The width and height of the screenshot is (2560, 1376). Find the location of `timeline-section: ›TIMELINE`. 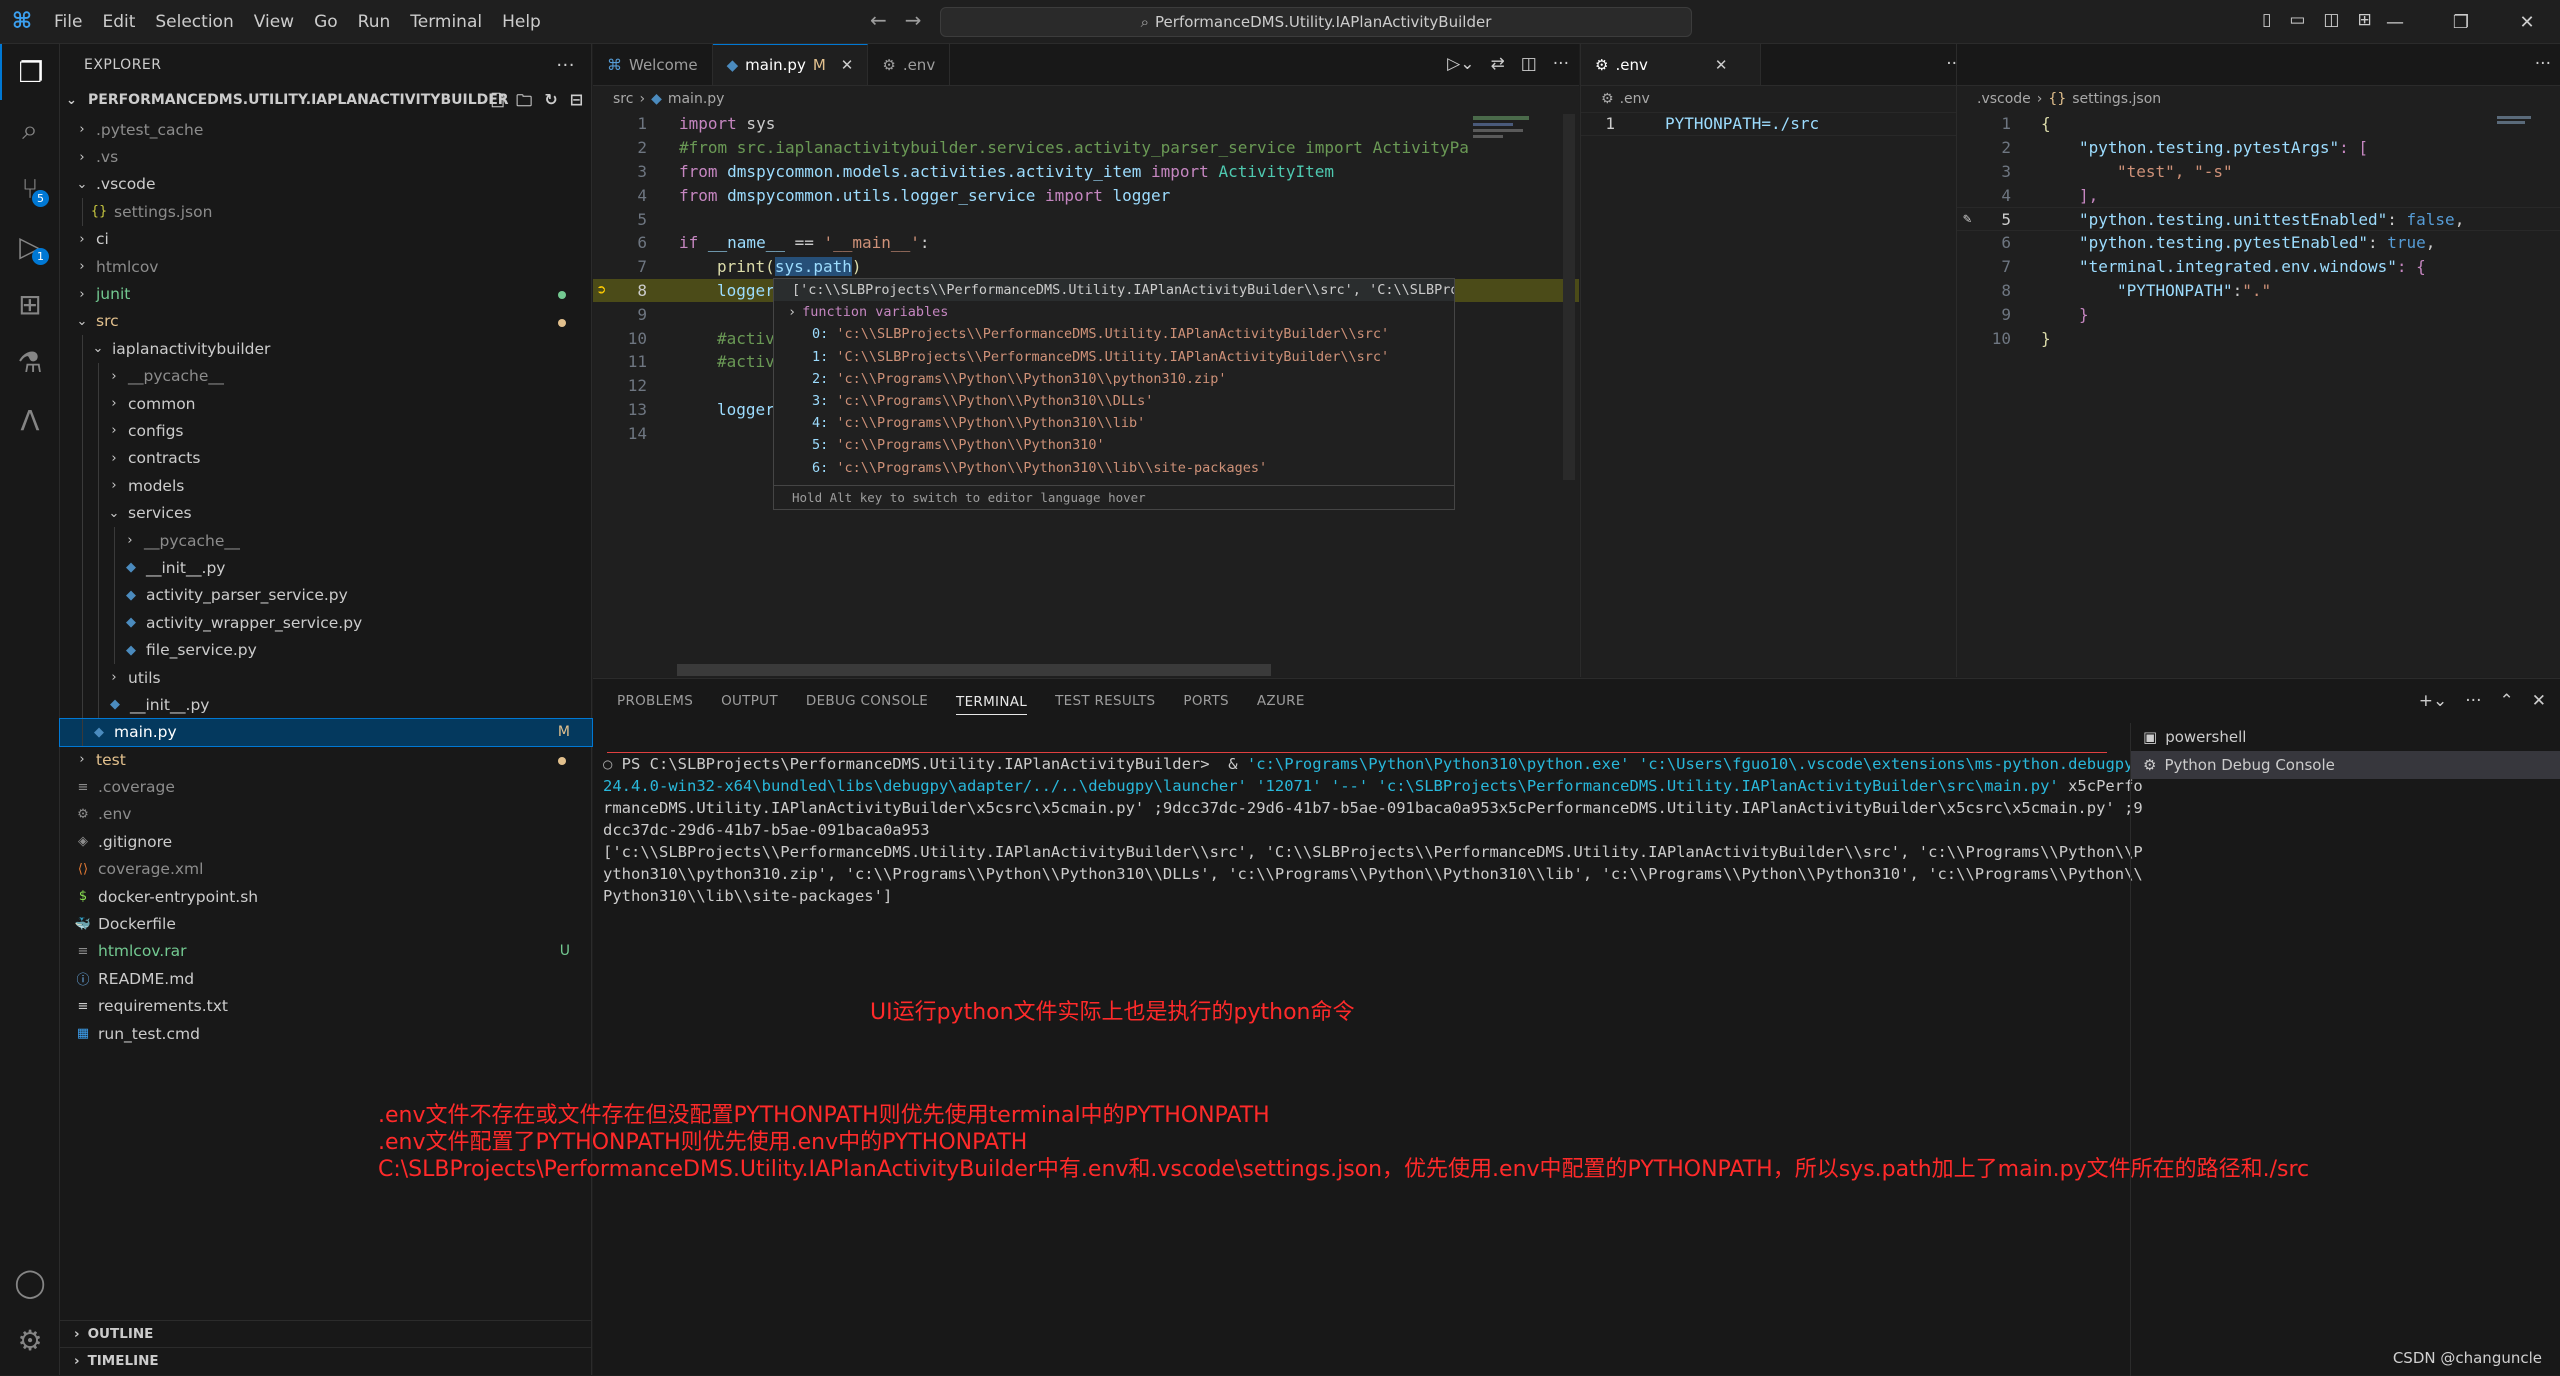

timeline-section: ›TIMELINE is located at coordinates (326, 1360).